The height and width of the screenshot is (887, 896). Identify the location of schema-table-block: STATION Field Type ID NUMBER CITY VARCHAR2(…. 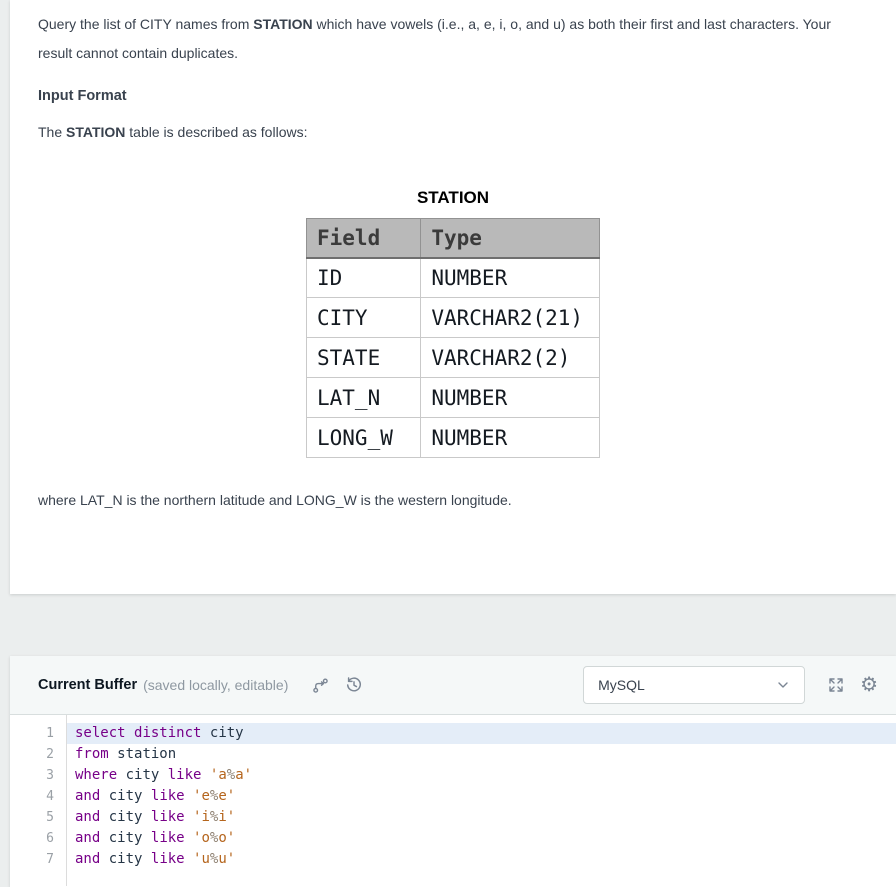
(452, 323).